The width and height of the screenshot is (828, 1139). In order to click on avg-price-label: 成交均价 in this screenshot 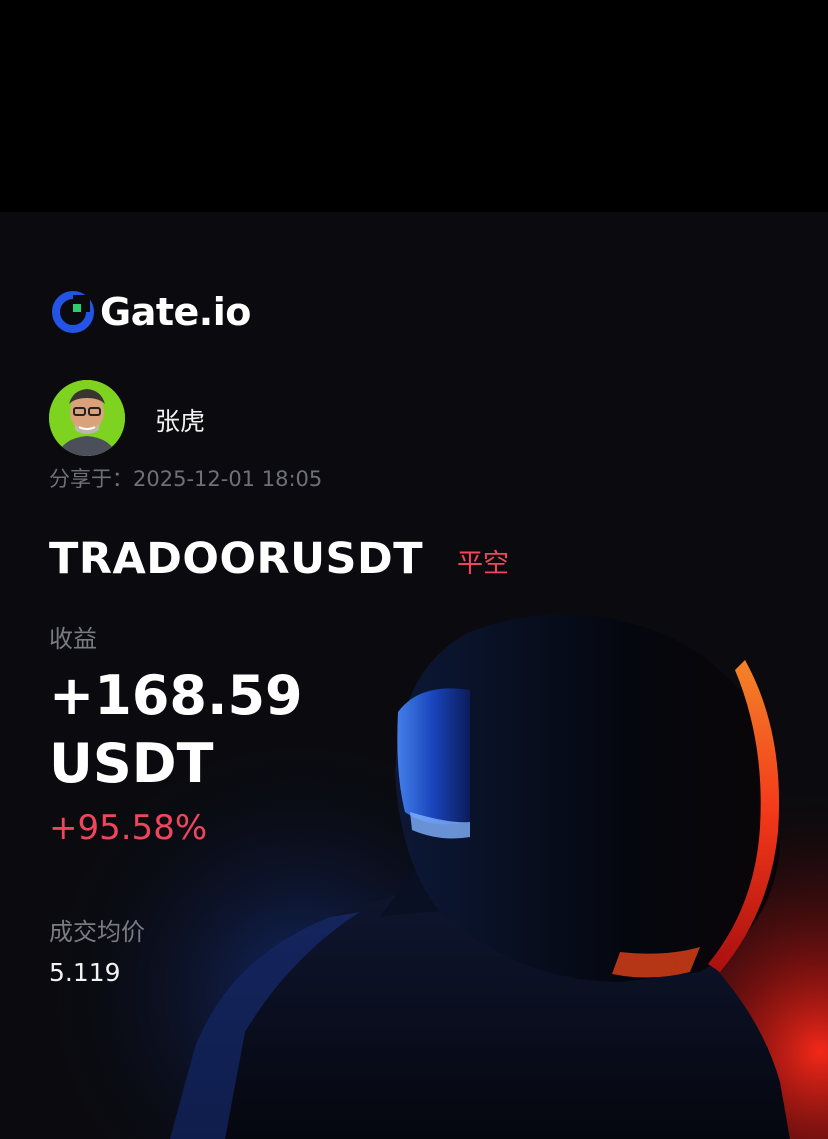, I will do `click(97, 932)`.